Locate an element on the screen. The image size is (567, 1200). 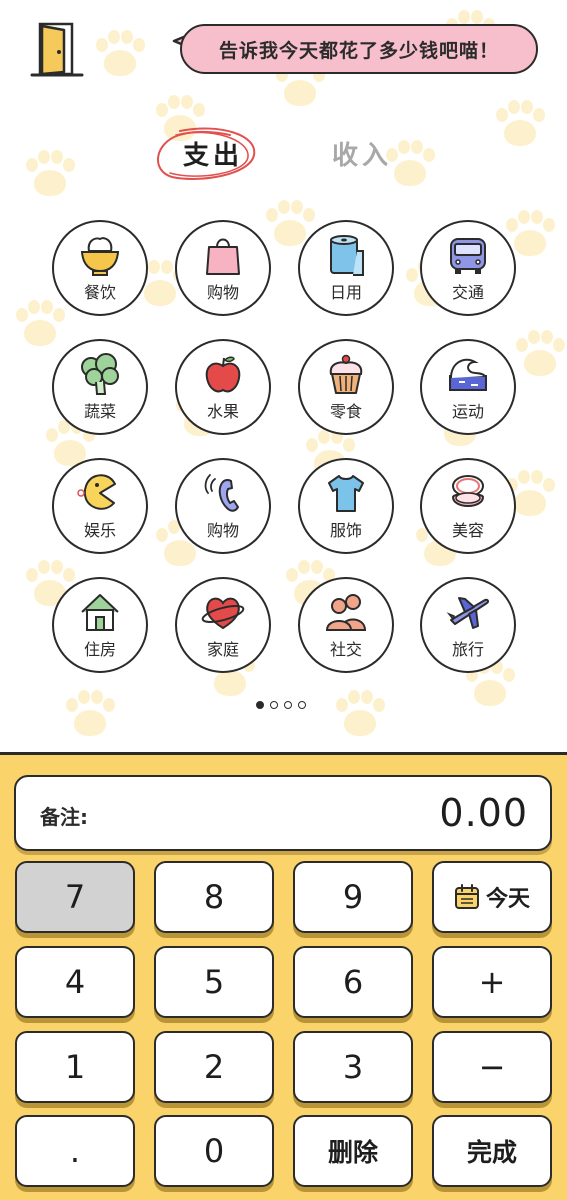
compact-mirror-icon is located at coordinates (468, 491).